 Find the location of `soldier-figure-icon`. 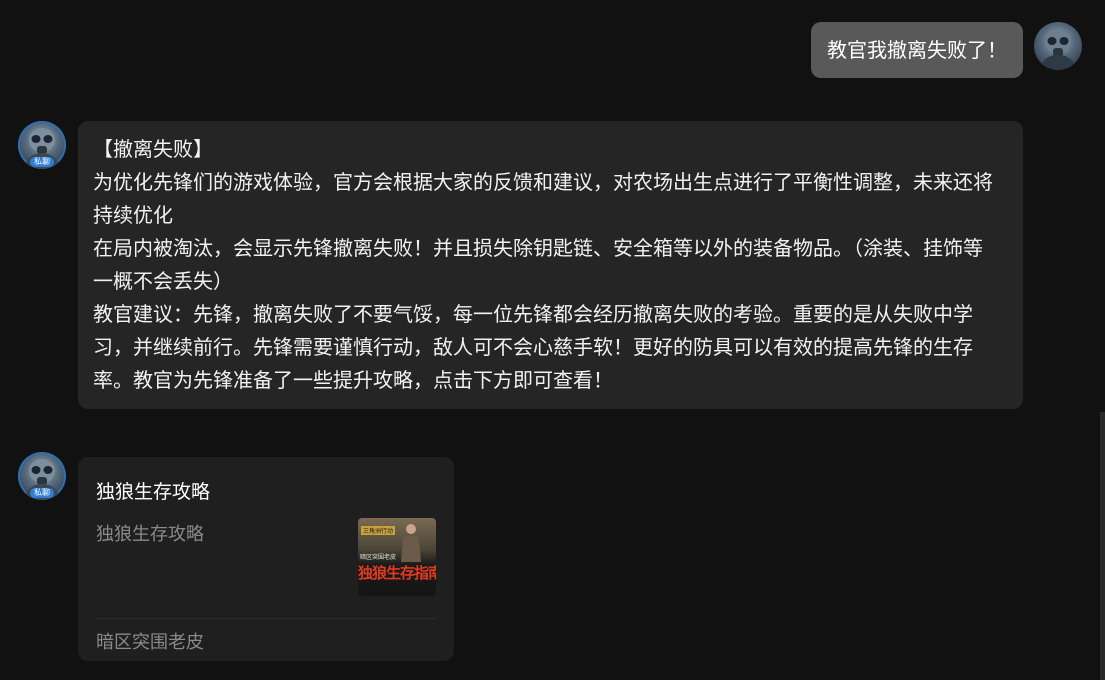

soldier-figure-icon is located at coordinates (411, 543).